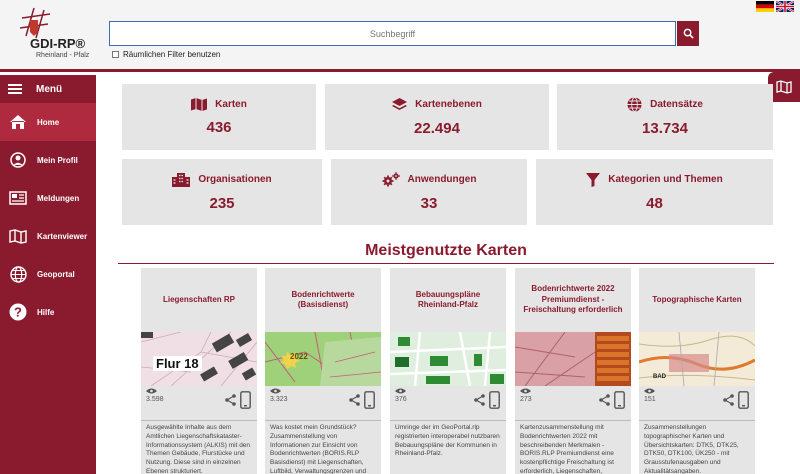 The image size is (800, 474). I want to click on card-view-count: 151, so click(650, 399).